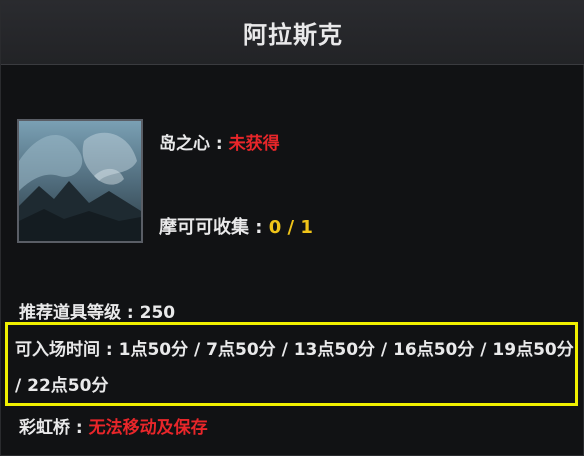 This screenshot has width=584, height=456. What do you see at coordinates (67, 350) in the screenshot?
I see `entry-time-label: 可入场时间 :` at bounding box center [67, 350].